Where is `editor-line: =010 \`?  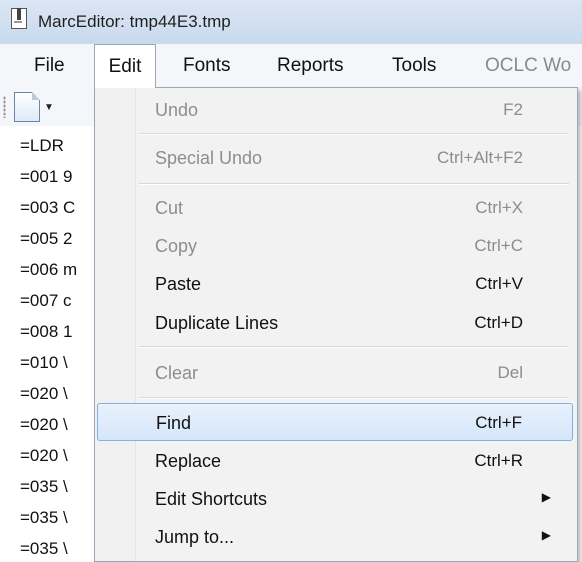
editor-line: =010 \ is located at coordinates (44, 362).